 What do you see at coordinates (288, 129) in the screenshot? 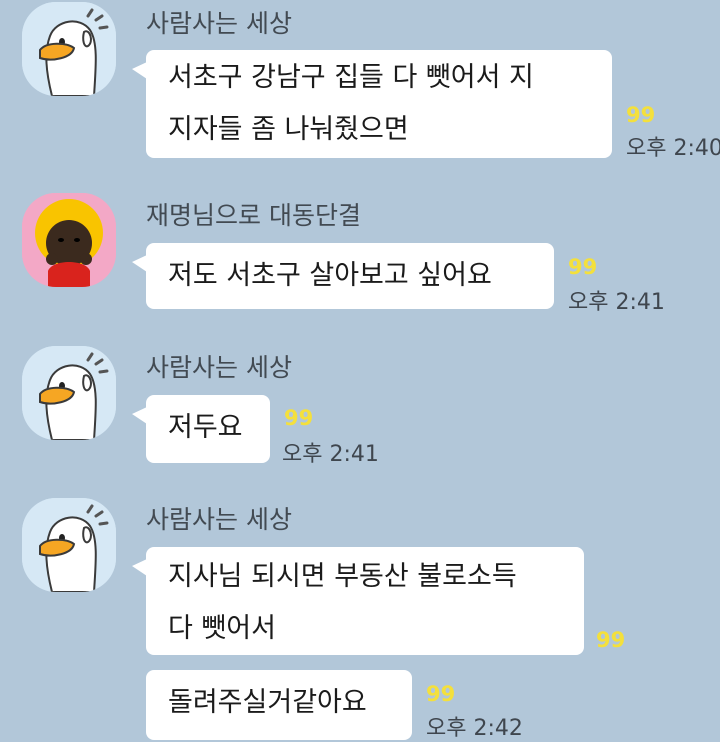
I see `message-text: 지자들 좀 나눠줬으면` at bounding box center [288, 129].